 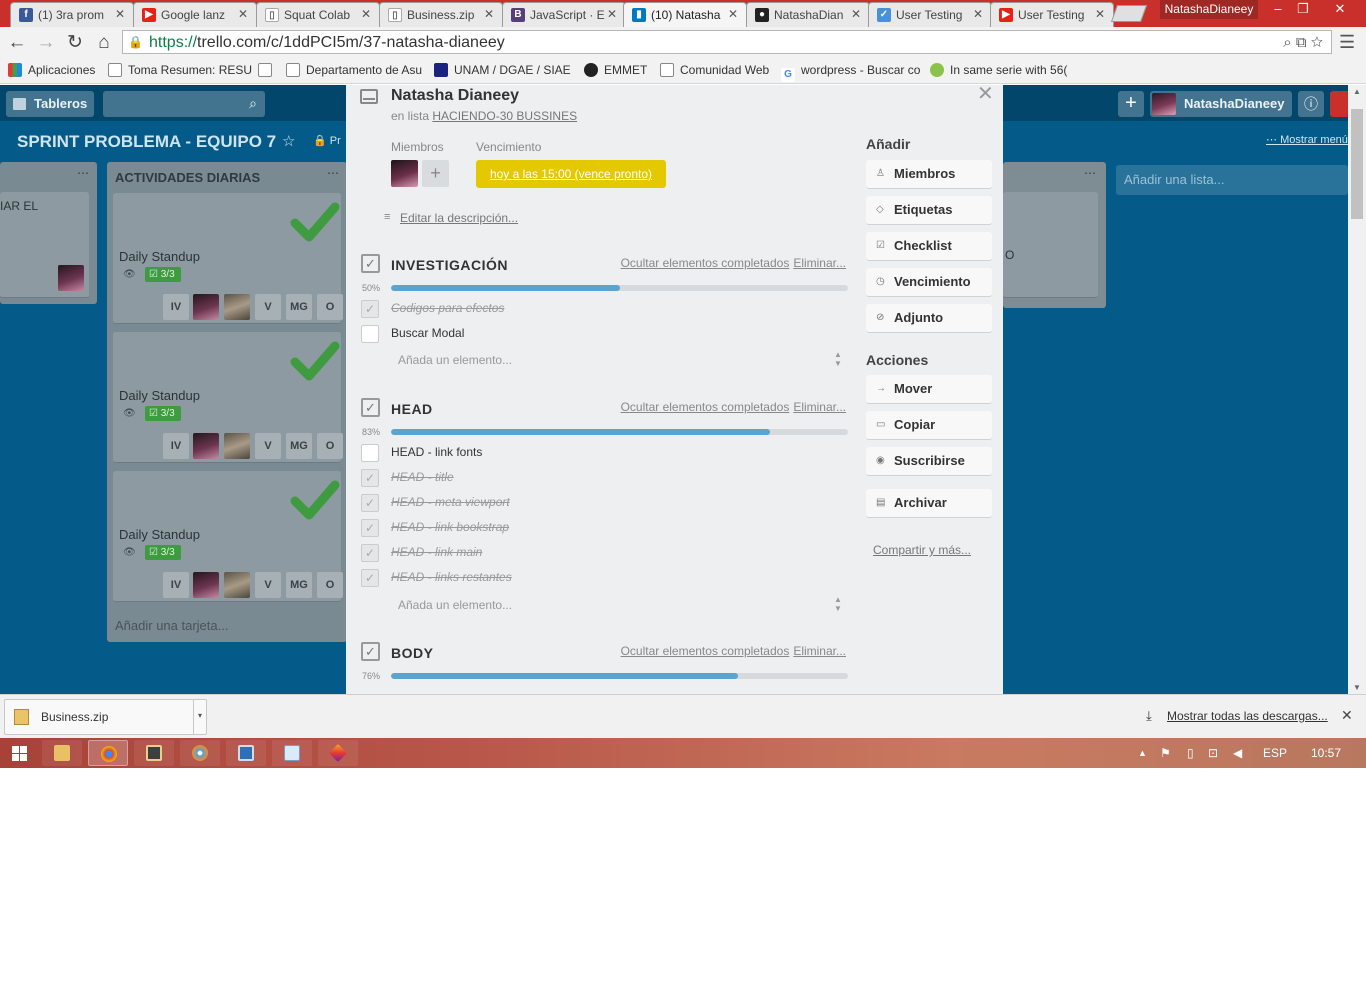 What do you see at coordinates (1357, 687) in the screenshot?
I see `scroll-down-icon: ▼` at bounding box center [1357, 687].